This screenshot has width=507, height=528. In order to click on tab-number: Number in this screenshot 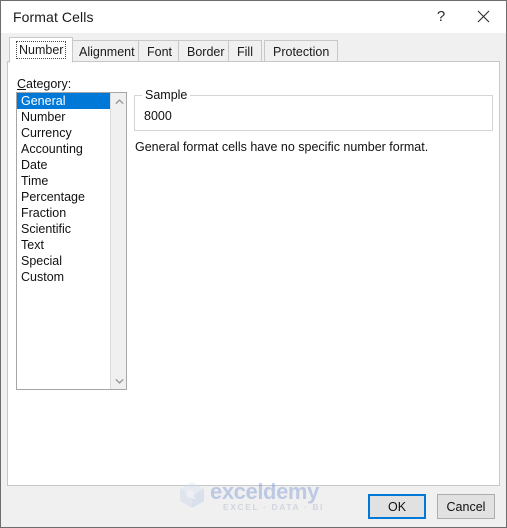, I will do `click(41, 50)`.